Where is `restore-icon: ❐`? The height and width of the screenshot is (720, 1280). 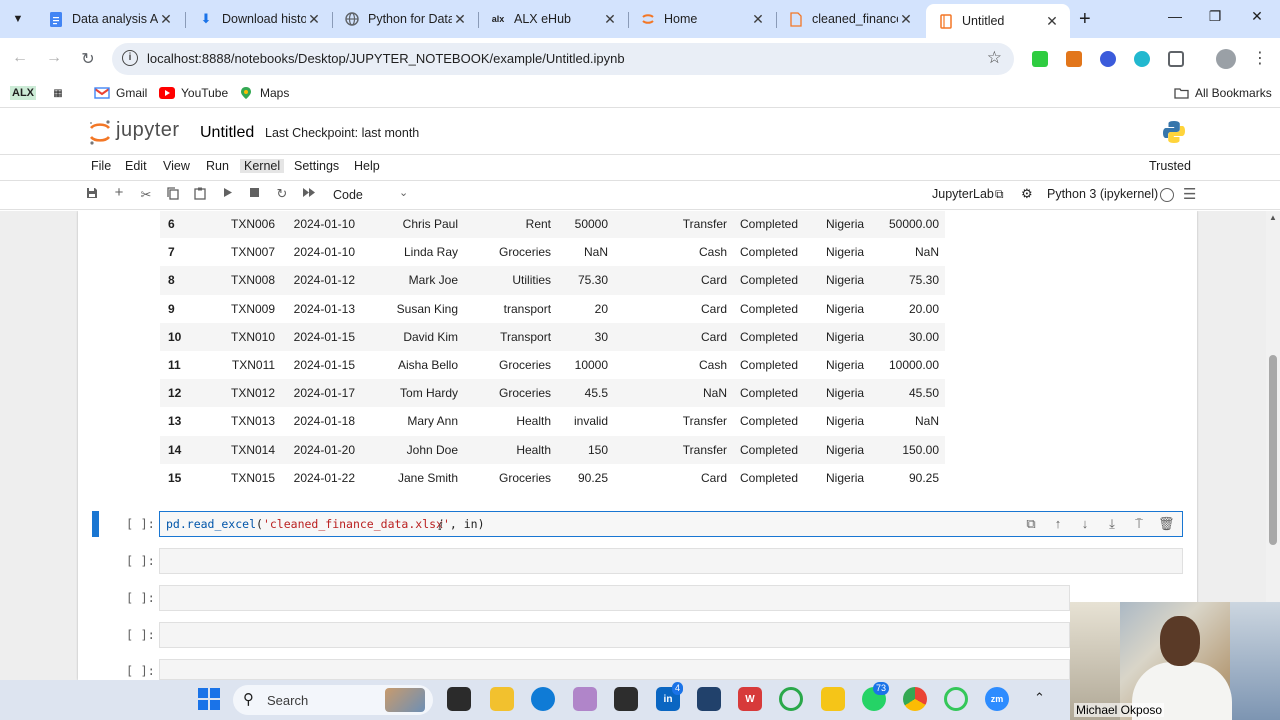 restore-icon: ❐ is located at coordinates (1215, 16).